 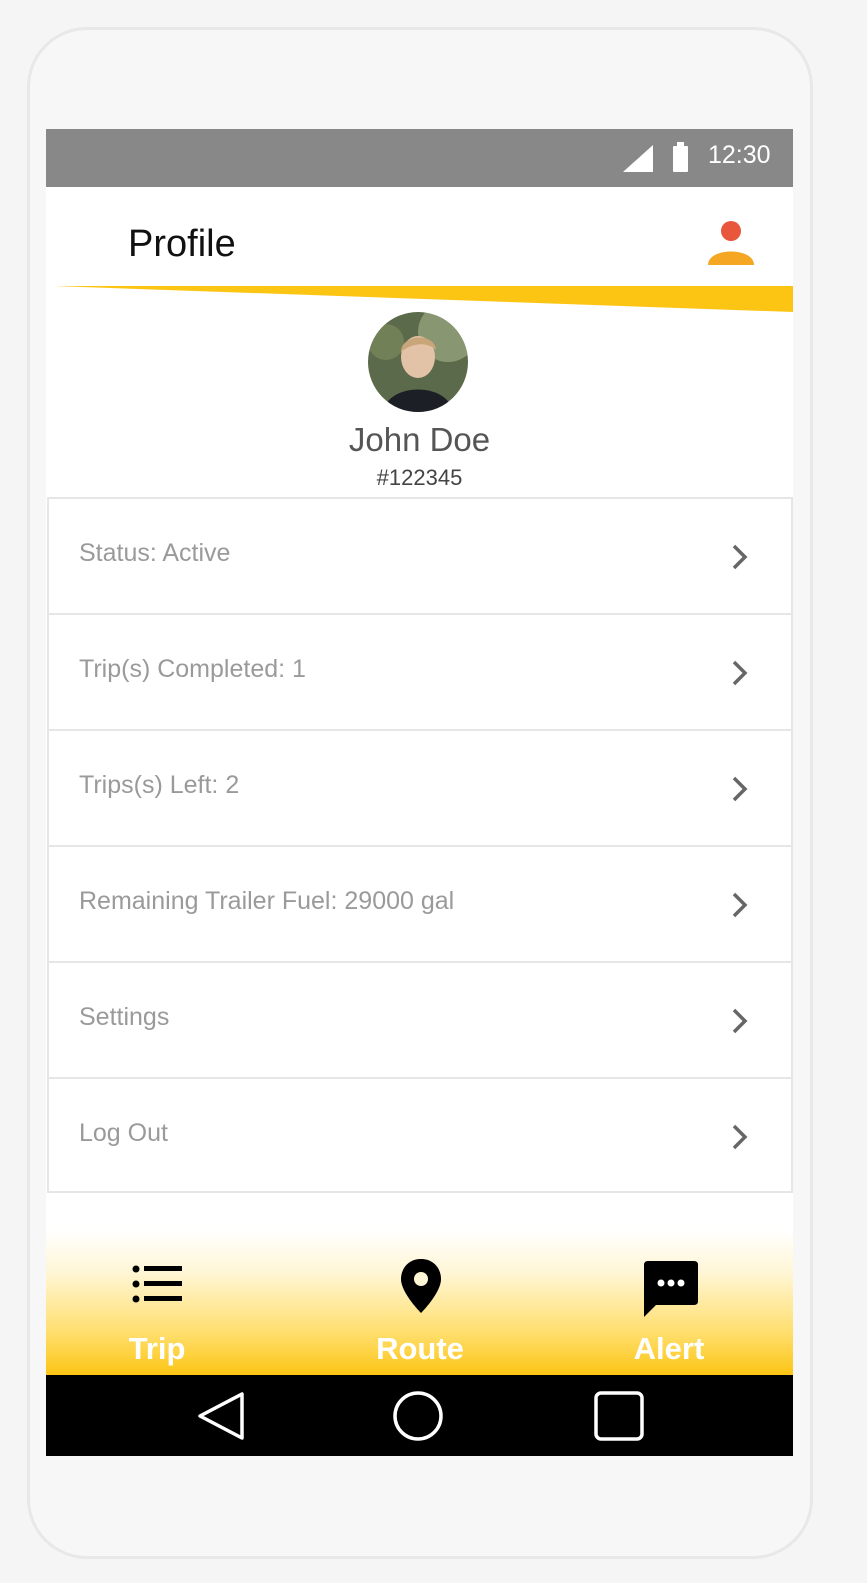 What do you see at coordinates (638, 158) in the screenshot?
I see `signal-icon` at bounding box center [638, 158].